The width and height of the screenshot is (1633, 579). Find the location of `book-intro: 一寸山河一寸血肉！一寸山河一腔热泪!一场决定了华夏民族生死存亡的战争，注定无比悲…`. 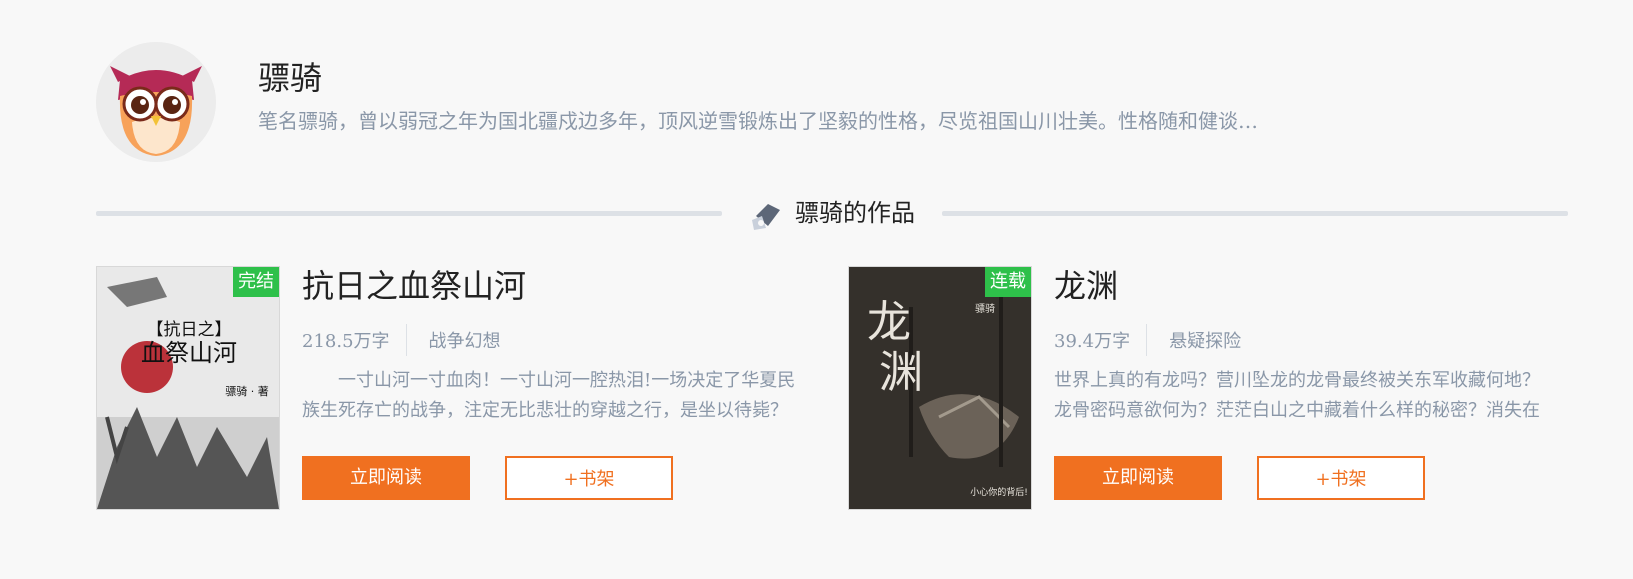

book-intro: 一寸山河一寸血肉！一寸山河一腔热泪!一场决定了华夏民族生死存亡的战争，注定无比悲… is located at coordinates (549, 395).